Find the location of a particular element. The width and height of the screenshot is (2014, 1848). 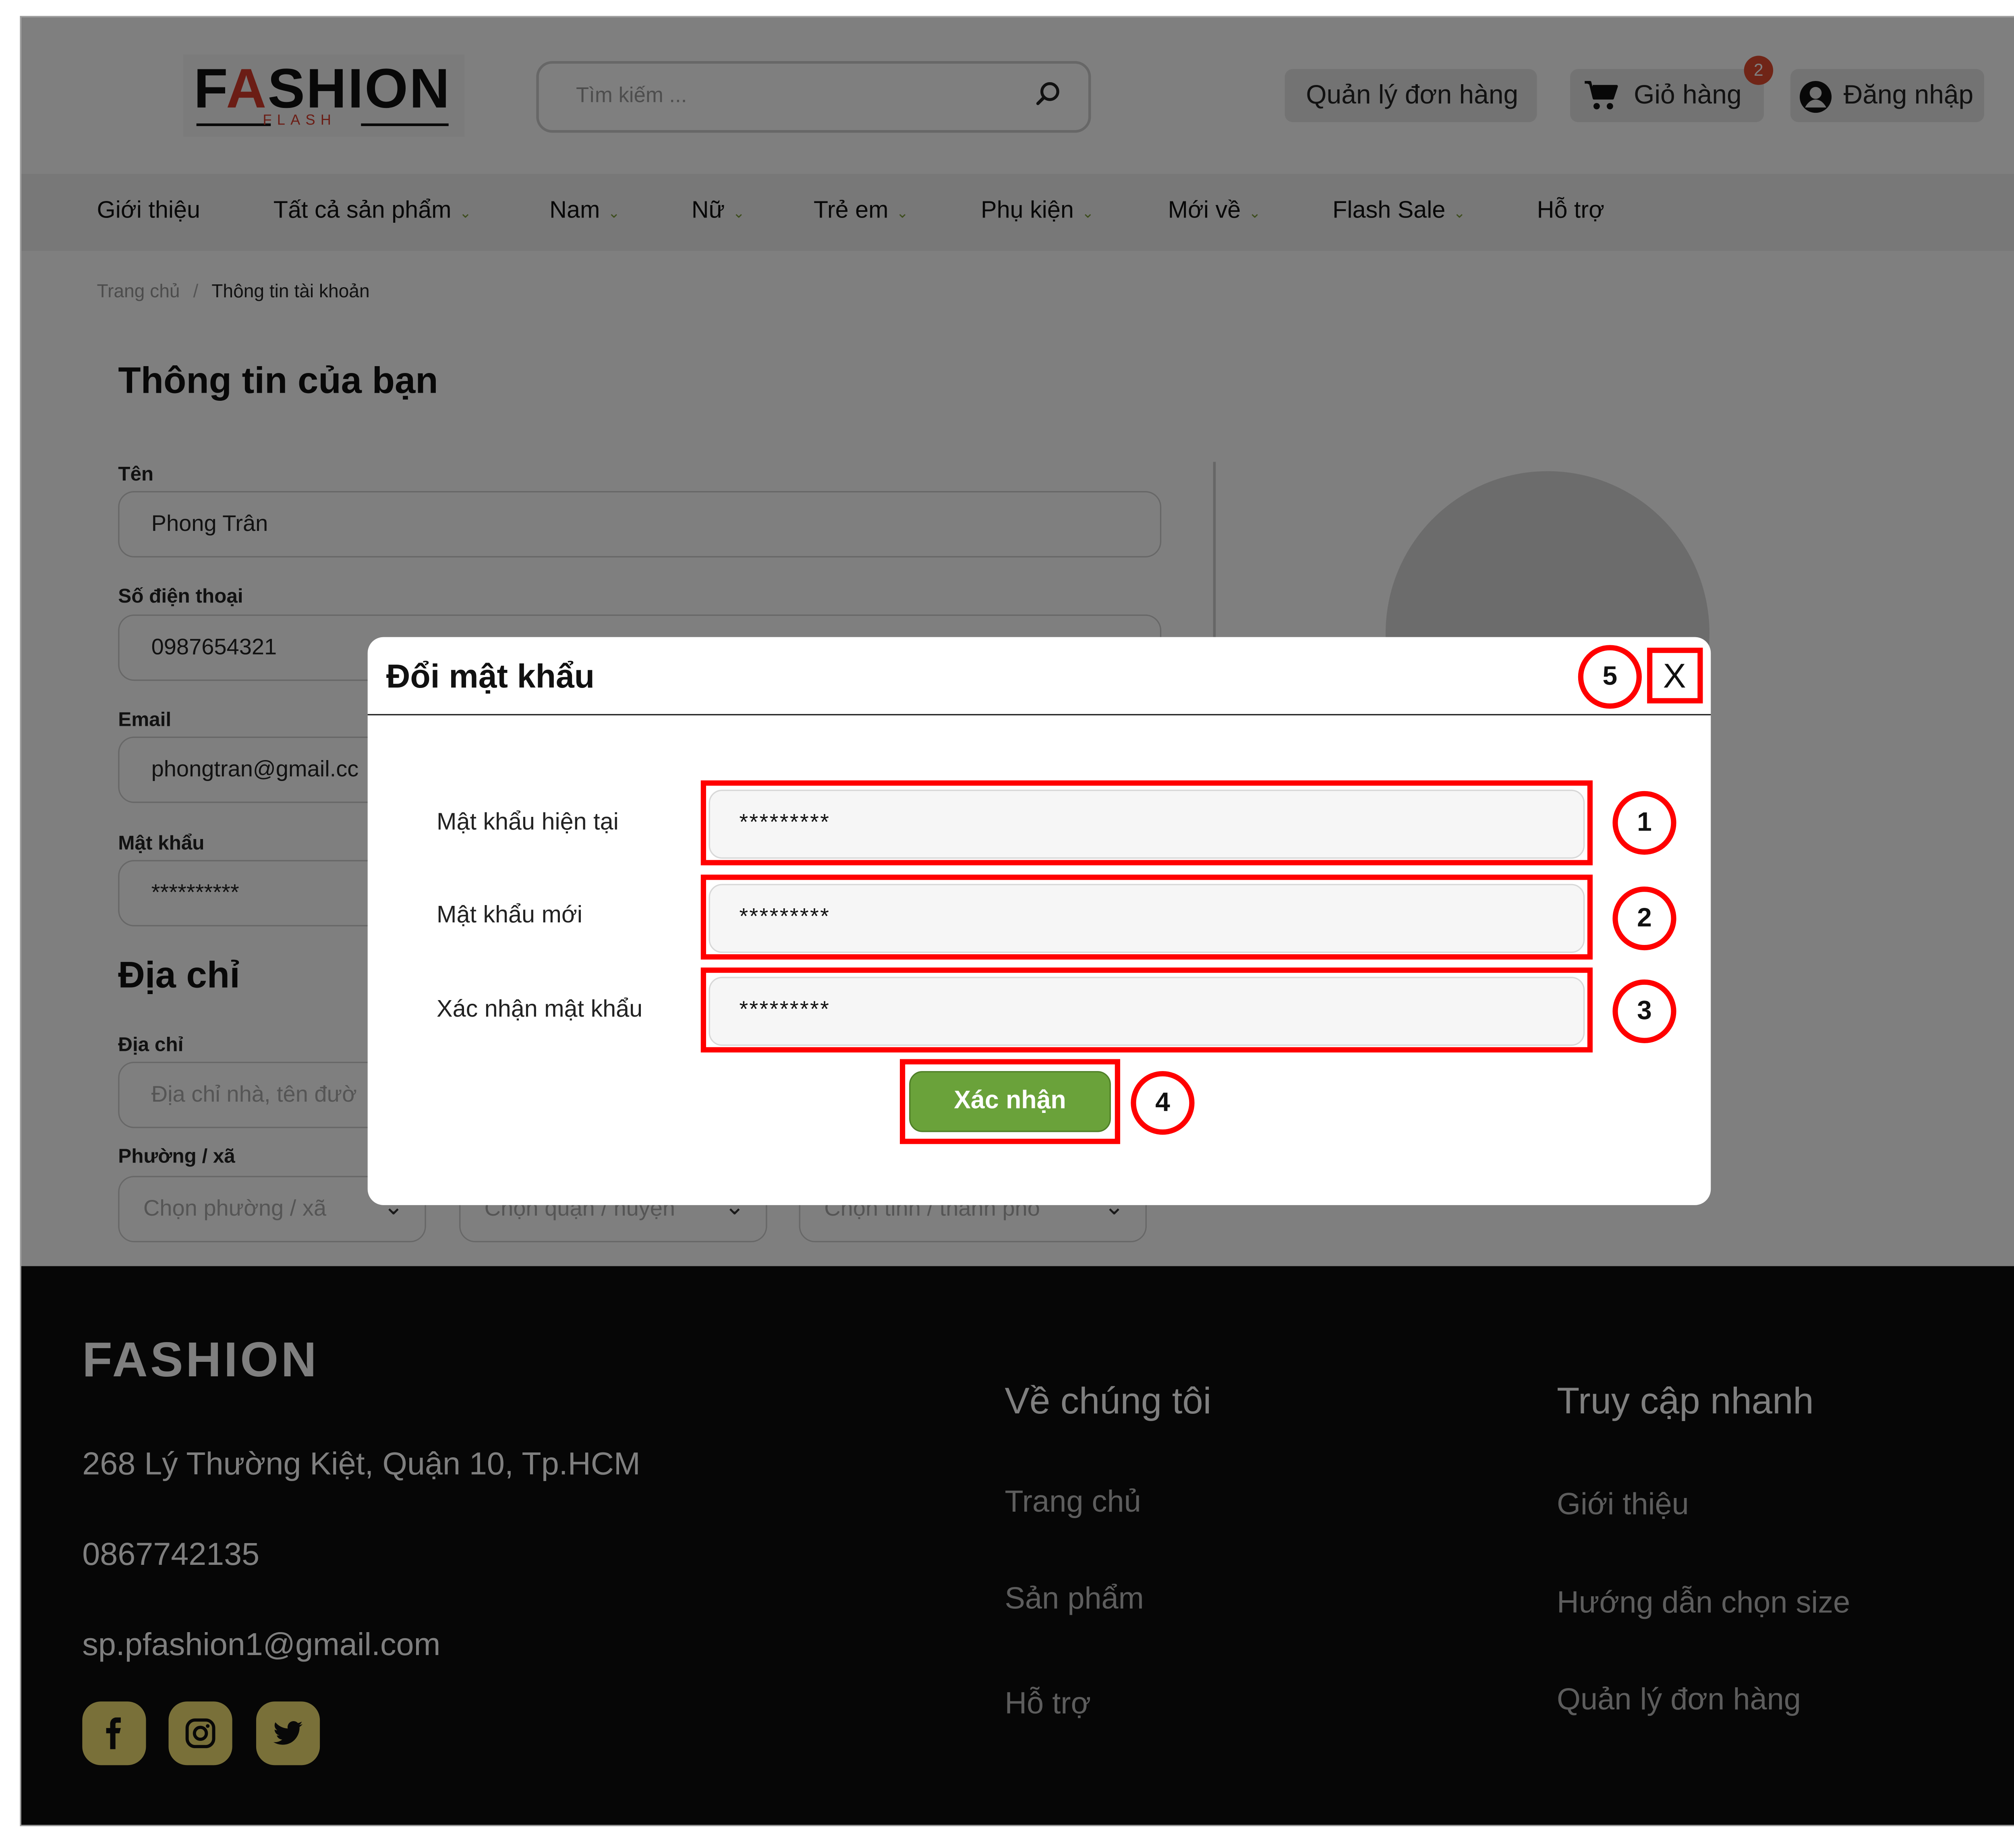

dialog-divider is located at coordinates (1039, 715).